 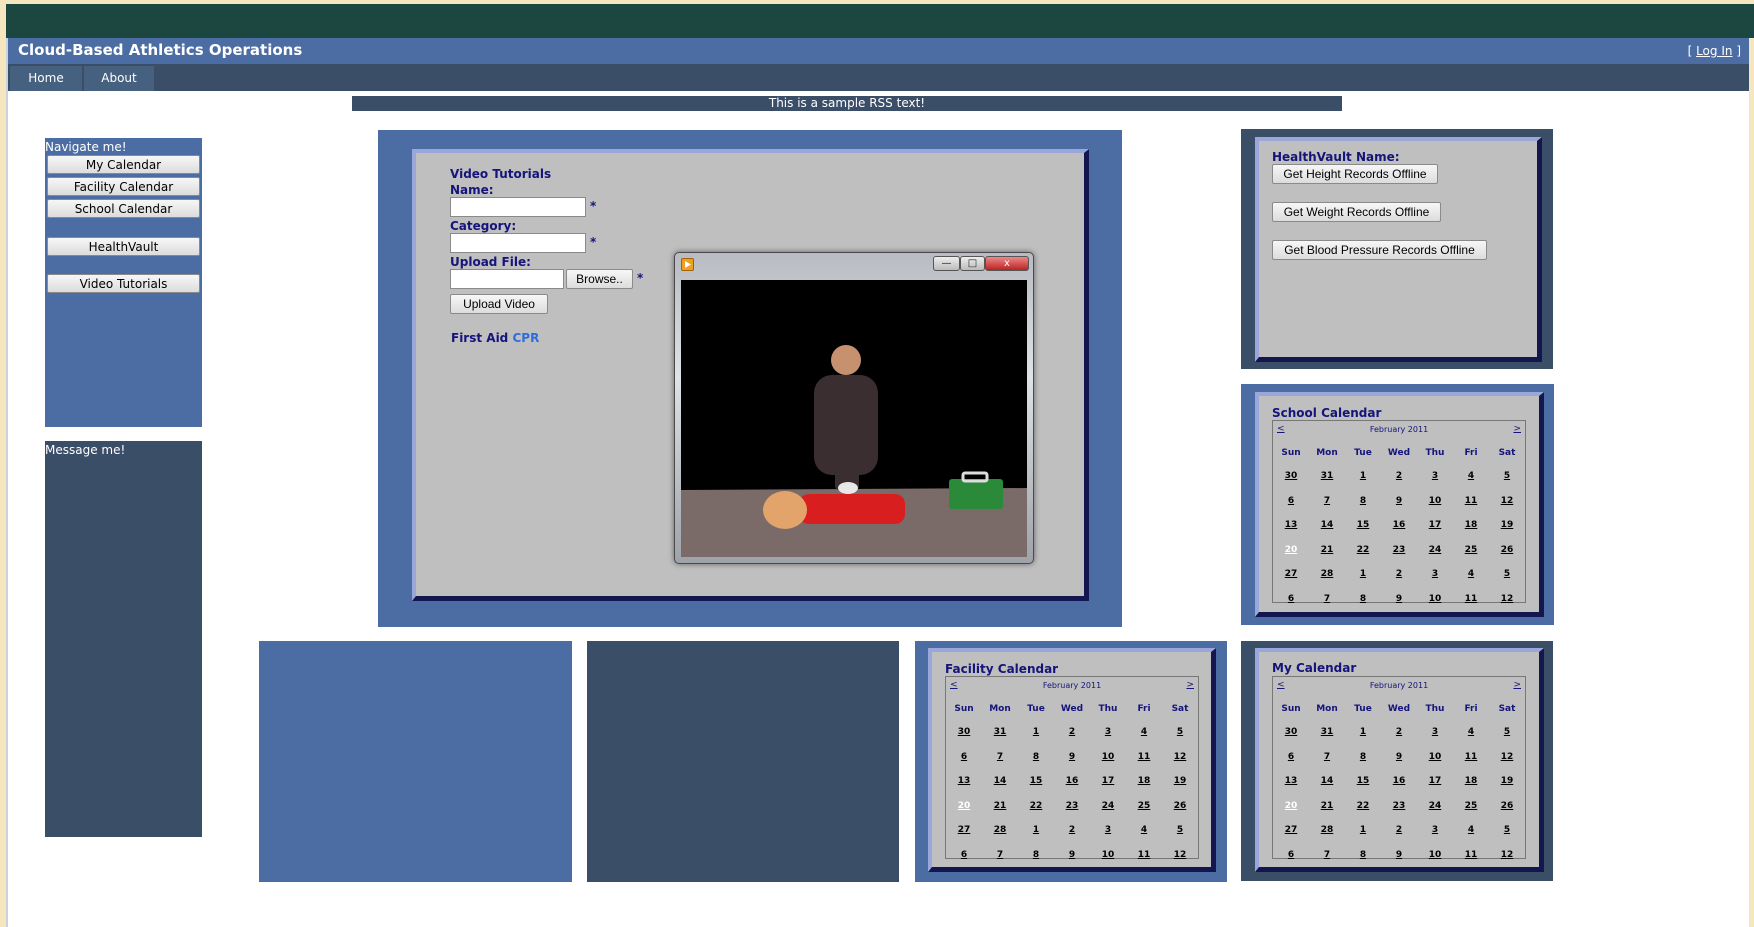 I want to click on cpr-video-frame, so click(x=854, y=418).